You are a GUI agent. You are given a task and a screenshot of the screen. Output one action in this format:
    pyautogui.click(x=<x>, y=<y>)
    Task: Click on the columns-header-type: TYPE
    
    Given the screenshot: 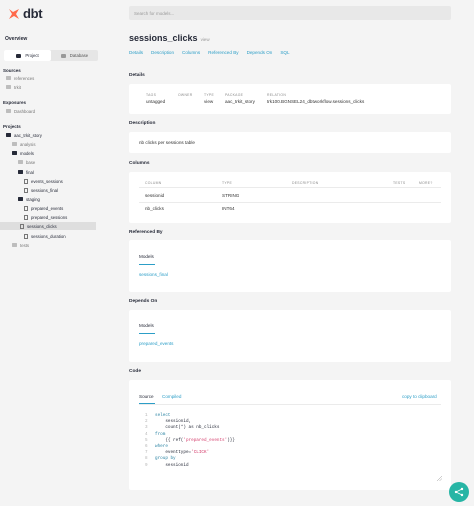 What is the action you would take?
    pyautogui.click(x=227, y=183)
    